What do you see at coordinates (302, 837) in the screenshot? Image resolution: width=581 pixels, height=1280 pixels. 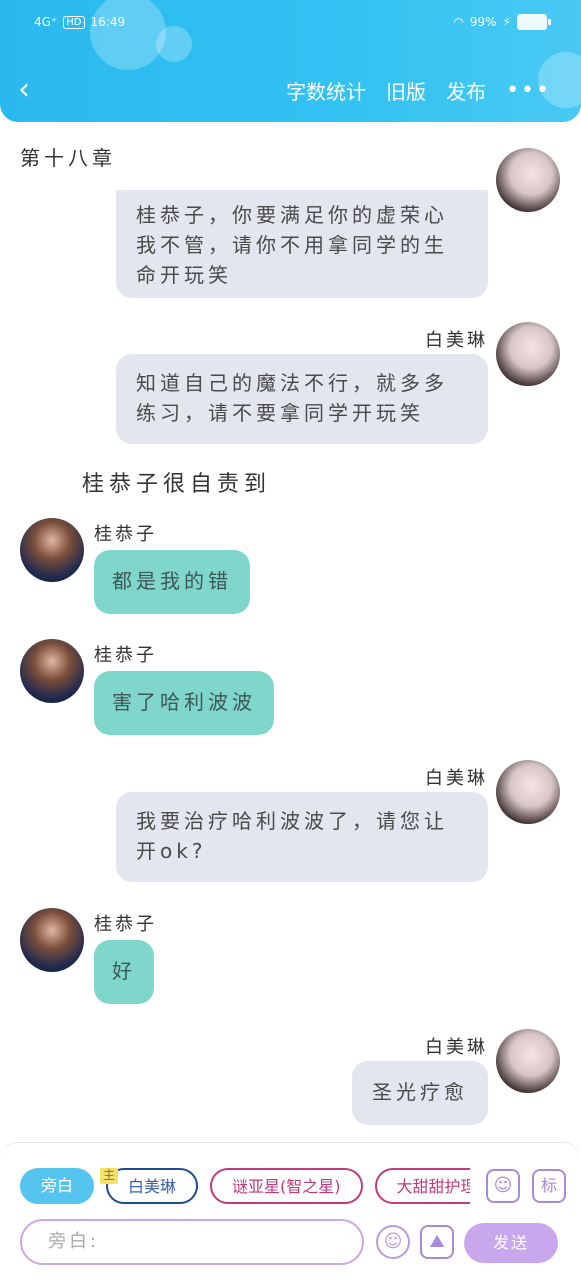 I see `message-bubble: 我要治疗哈利波波了，请您让开ok?` at bounding box center [302, 837].